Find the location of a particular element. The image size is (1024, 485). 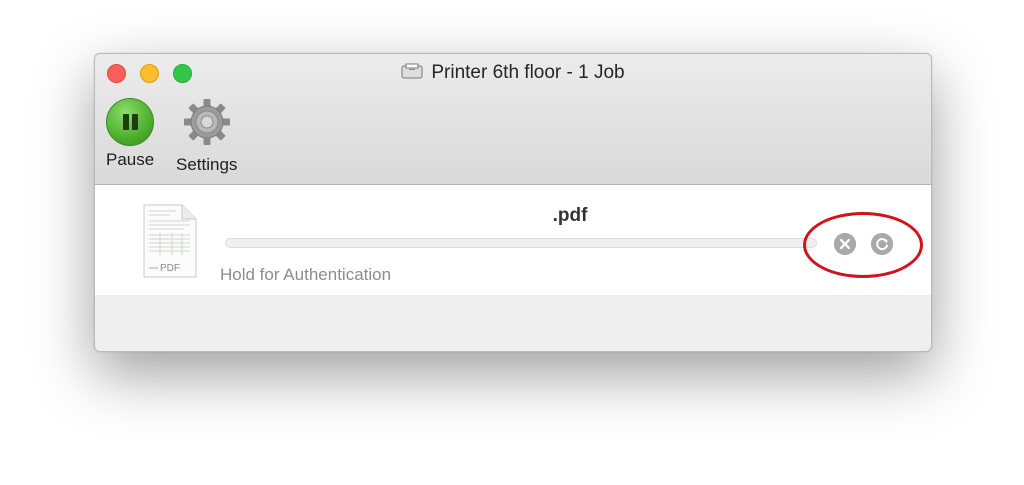

settings-button: Settings is located at coordinates (206, 136).